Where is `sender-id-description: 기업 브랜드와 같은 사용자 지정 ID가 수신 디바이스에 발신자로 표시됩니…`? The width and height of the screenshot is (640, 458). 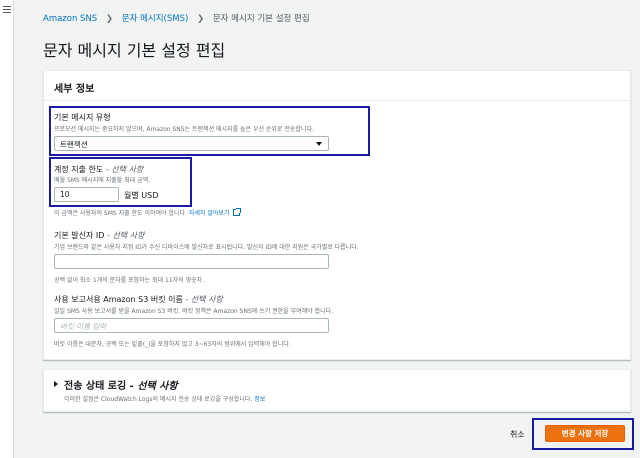
sender-id-description: 기업 브랜드와 같은 사용자 지정 ID가 수신 디바이스에 발신자로 표시됩니… is located at coordinates (206, 247).